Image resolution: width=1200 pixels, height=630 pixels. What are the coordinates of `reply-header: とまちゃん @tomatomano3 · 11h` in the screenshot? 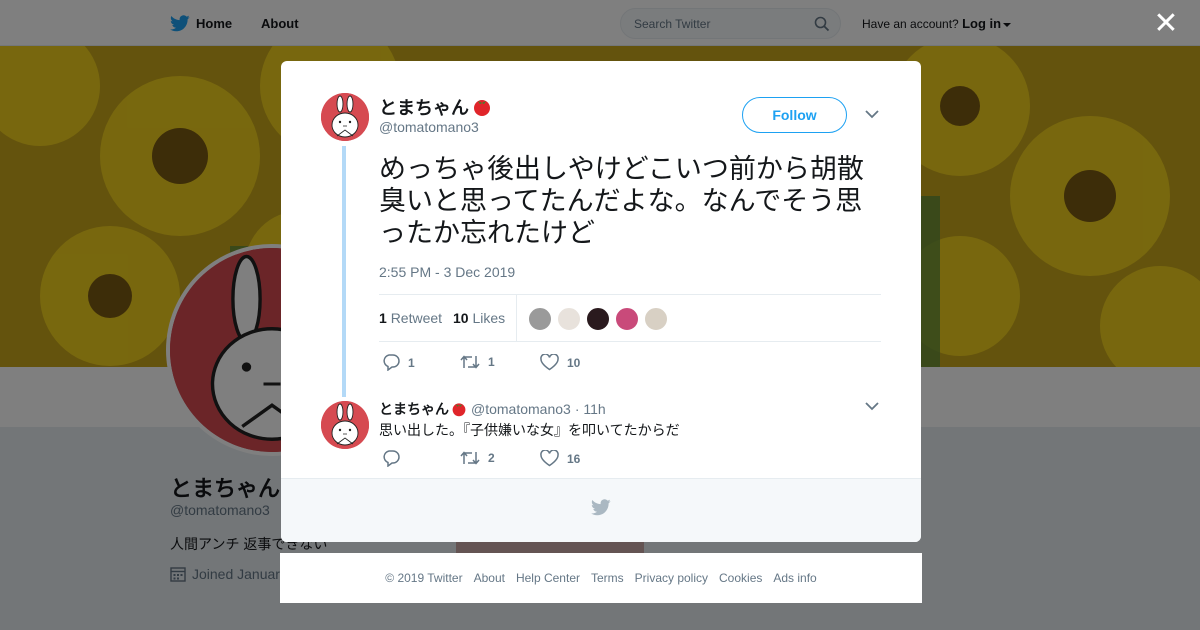 It's located at (492, 409).